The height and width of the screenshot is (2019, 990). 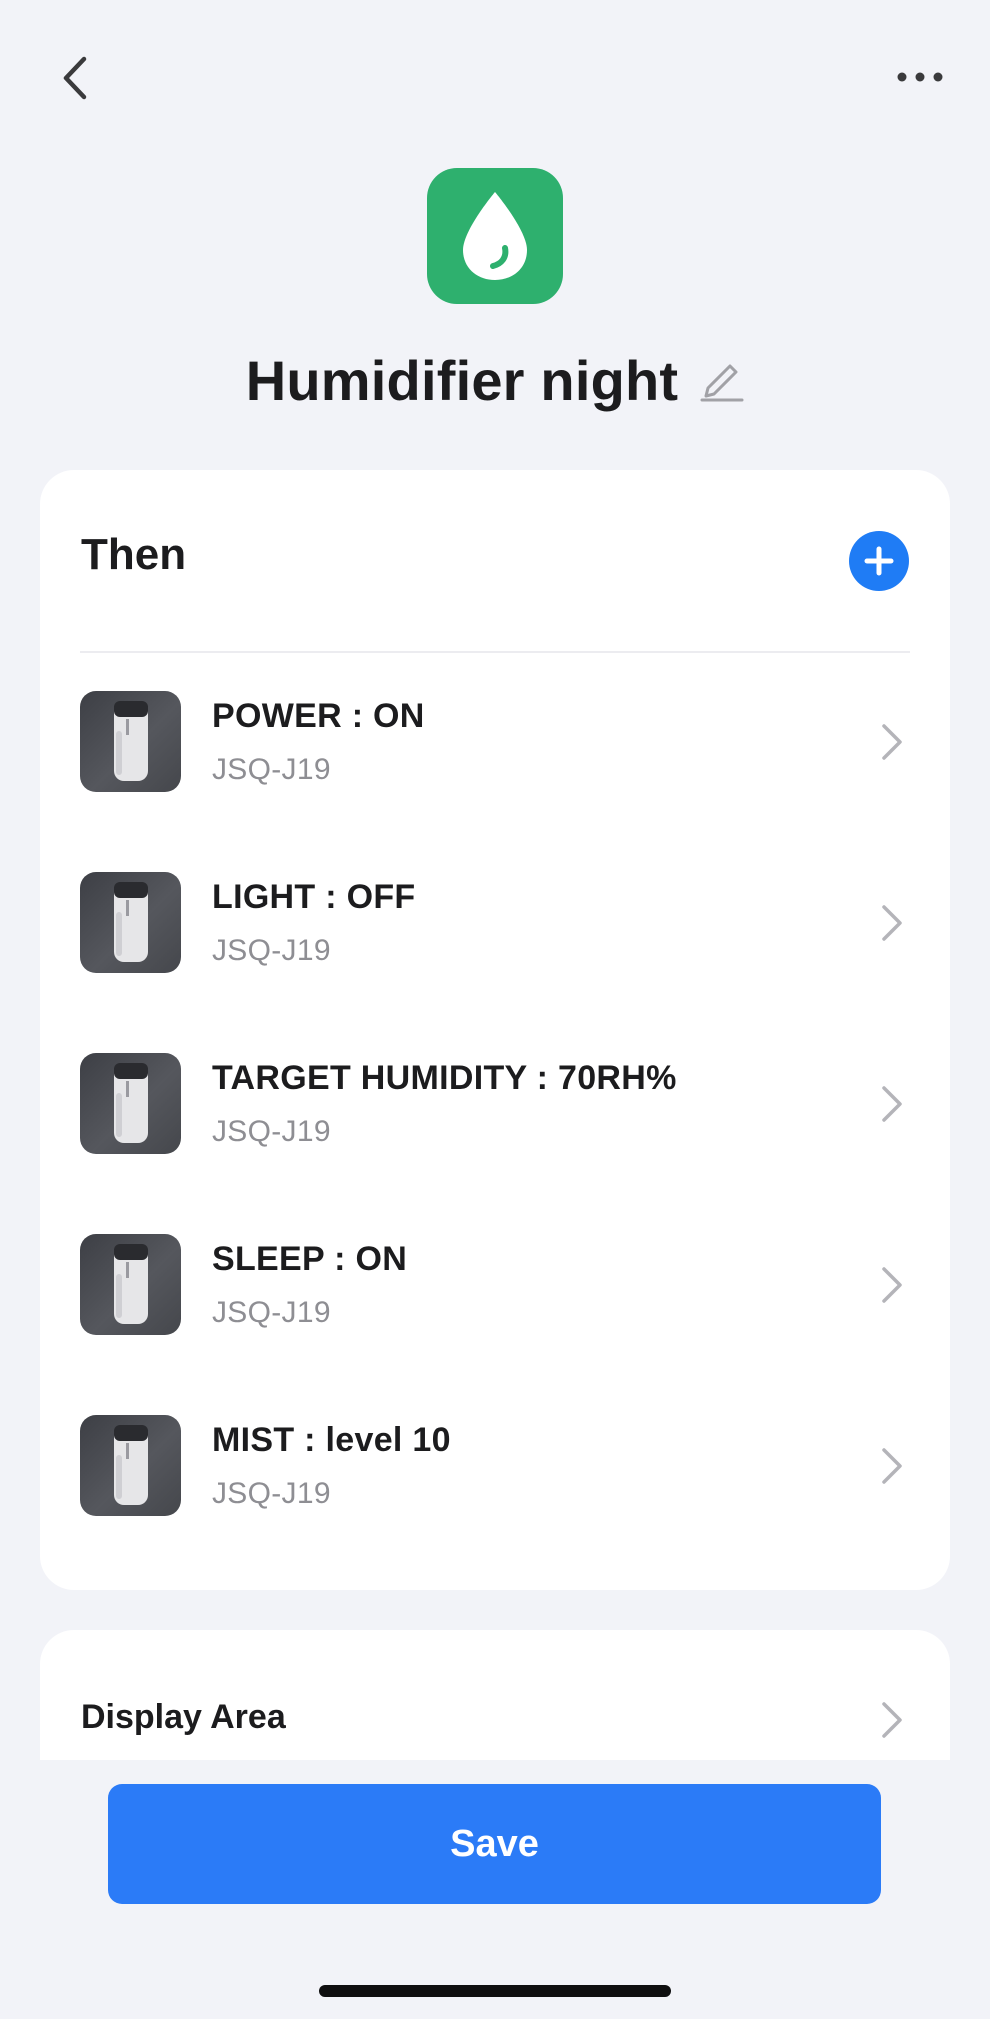 What do you see at coordinates (495, 1466) in the screenshot?
I see `action-item-mist: MIST : level 10 JSQ-J19` at bounding box center [495, 1466].